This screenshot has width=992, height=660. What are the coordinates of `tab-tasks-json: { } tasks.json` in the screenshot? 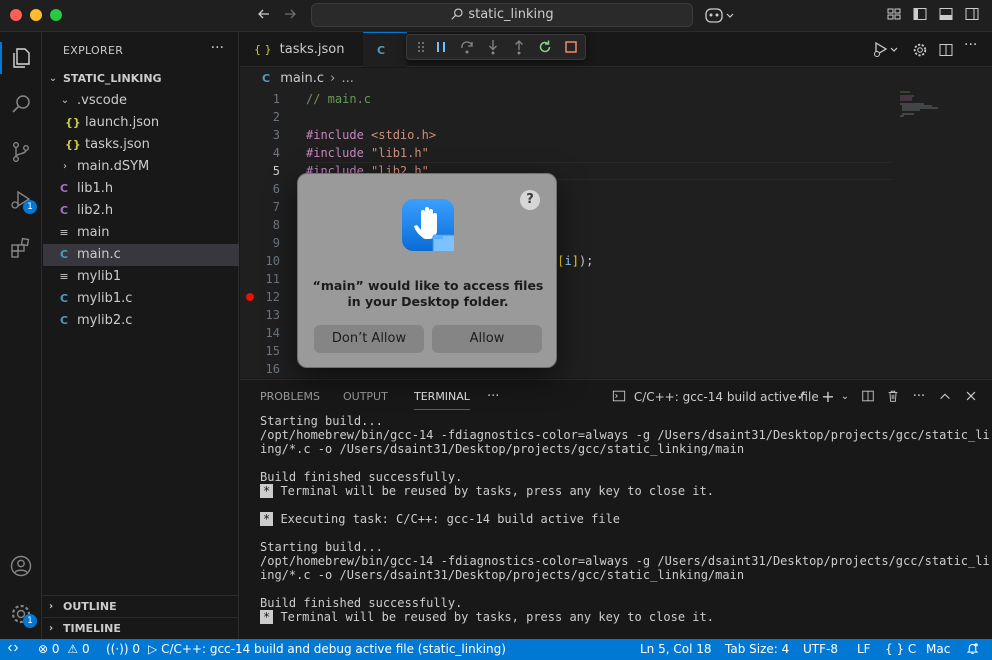 It's located at (301, 49).